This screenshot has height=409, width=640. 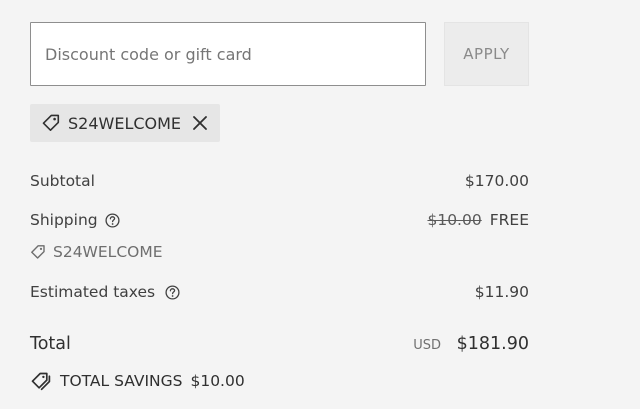 What do you see at coordinates (93, 292) in the screenshot?
I see `taxes-label: Estimated taxes` at bounding box center [93, 292].